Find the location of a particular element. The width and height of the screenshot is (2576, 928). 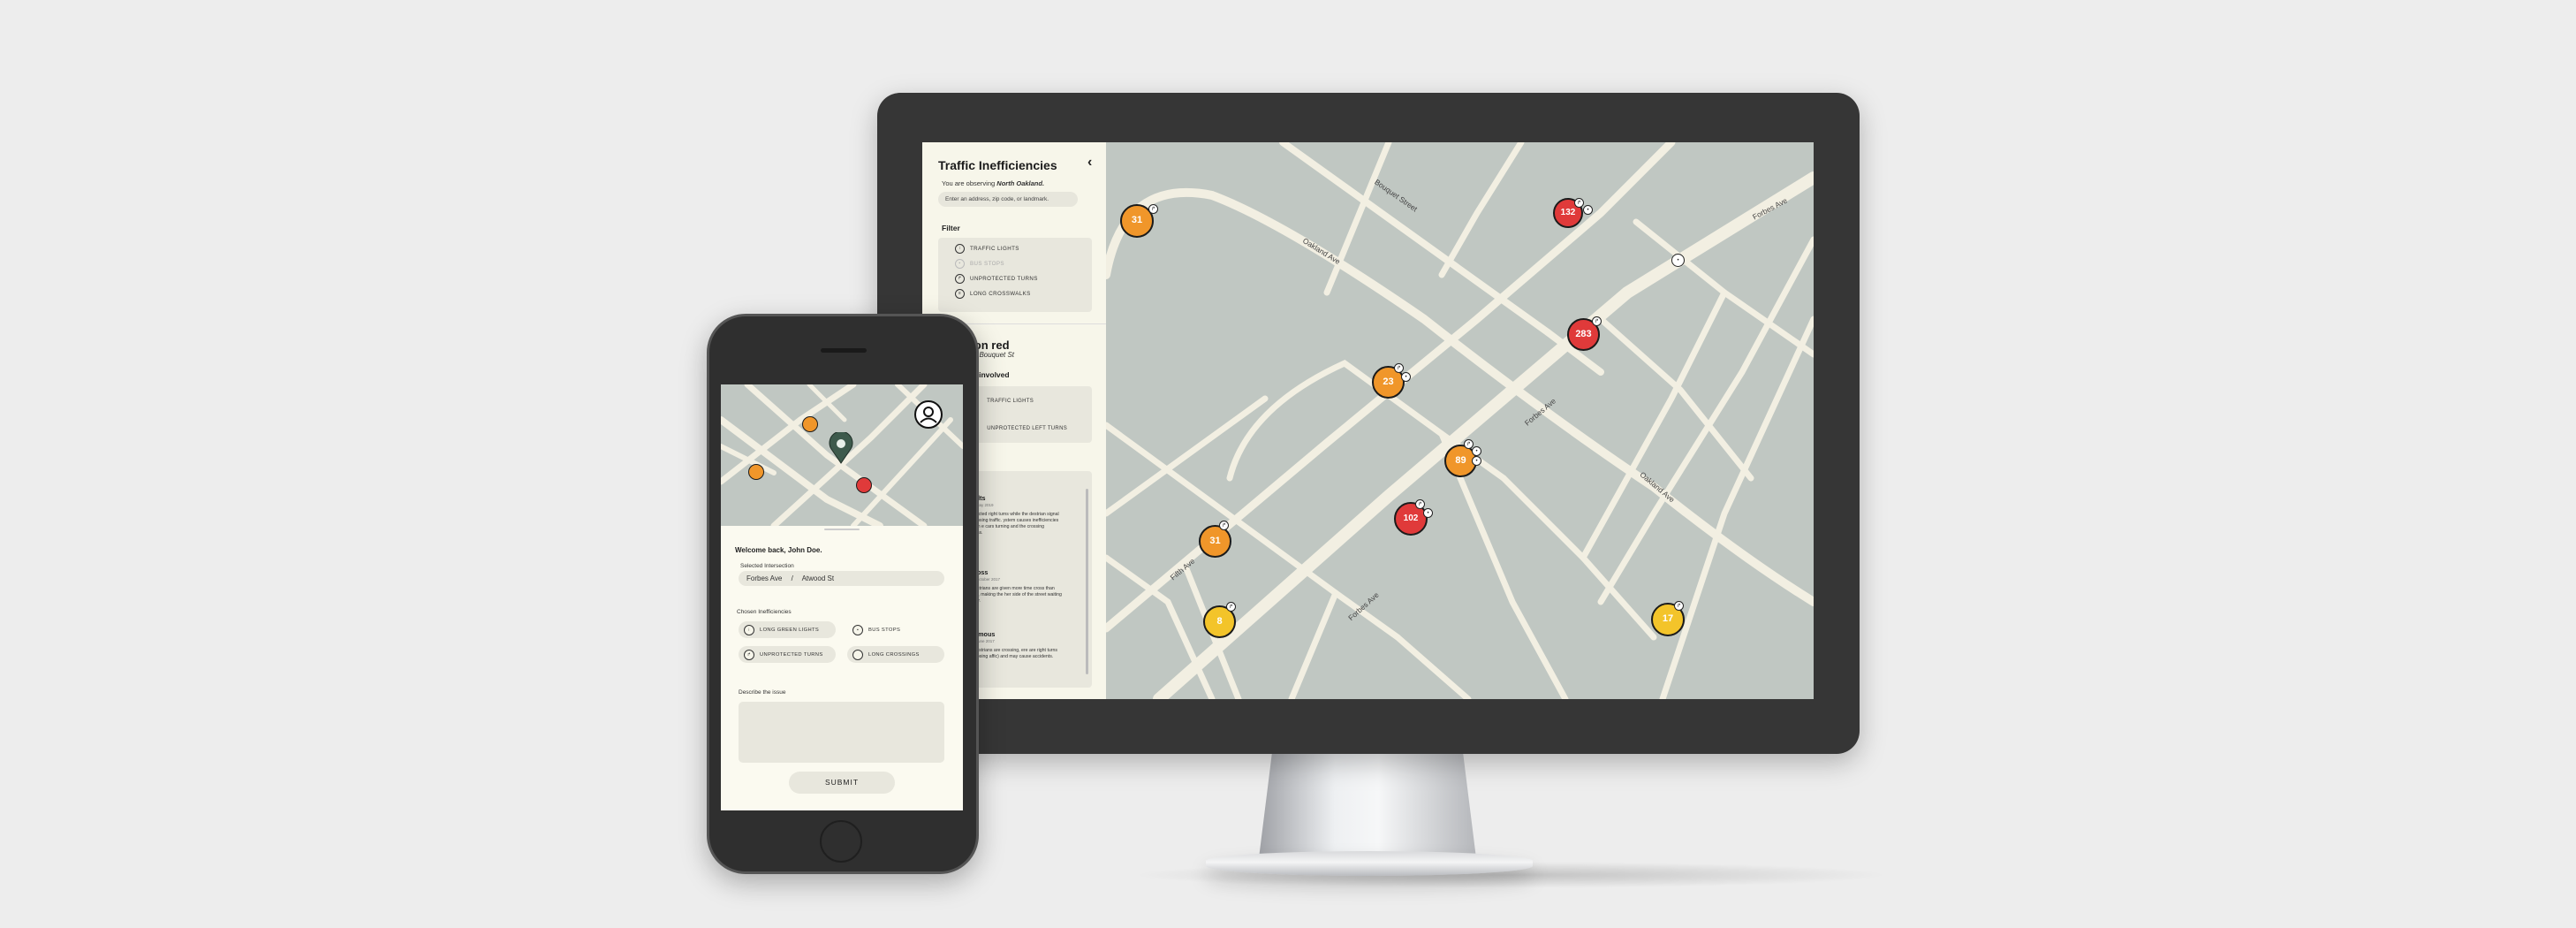

filter-label-text: BUS STOPS is located at coordinates (987, 264).